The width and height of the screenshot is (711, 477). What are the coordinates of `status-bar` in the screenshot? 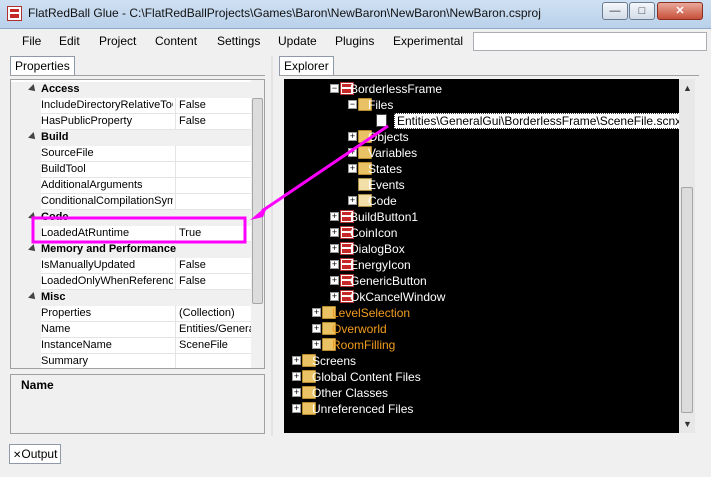 It's located at (355, 471).